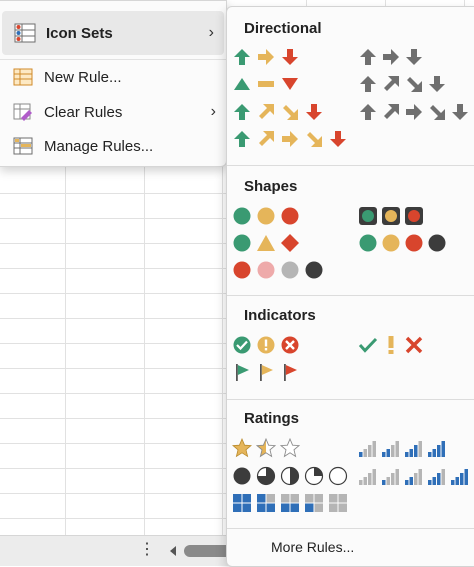 The image size is (474, 567). I want to click on manage-rules-icon, so click(23, 146).